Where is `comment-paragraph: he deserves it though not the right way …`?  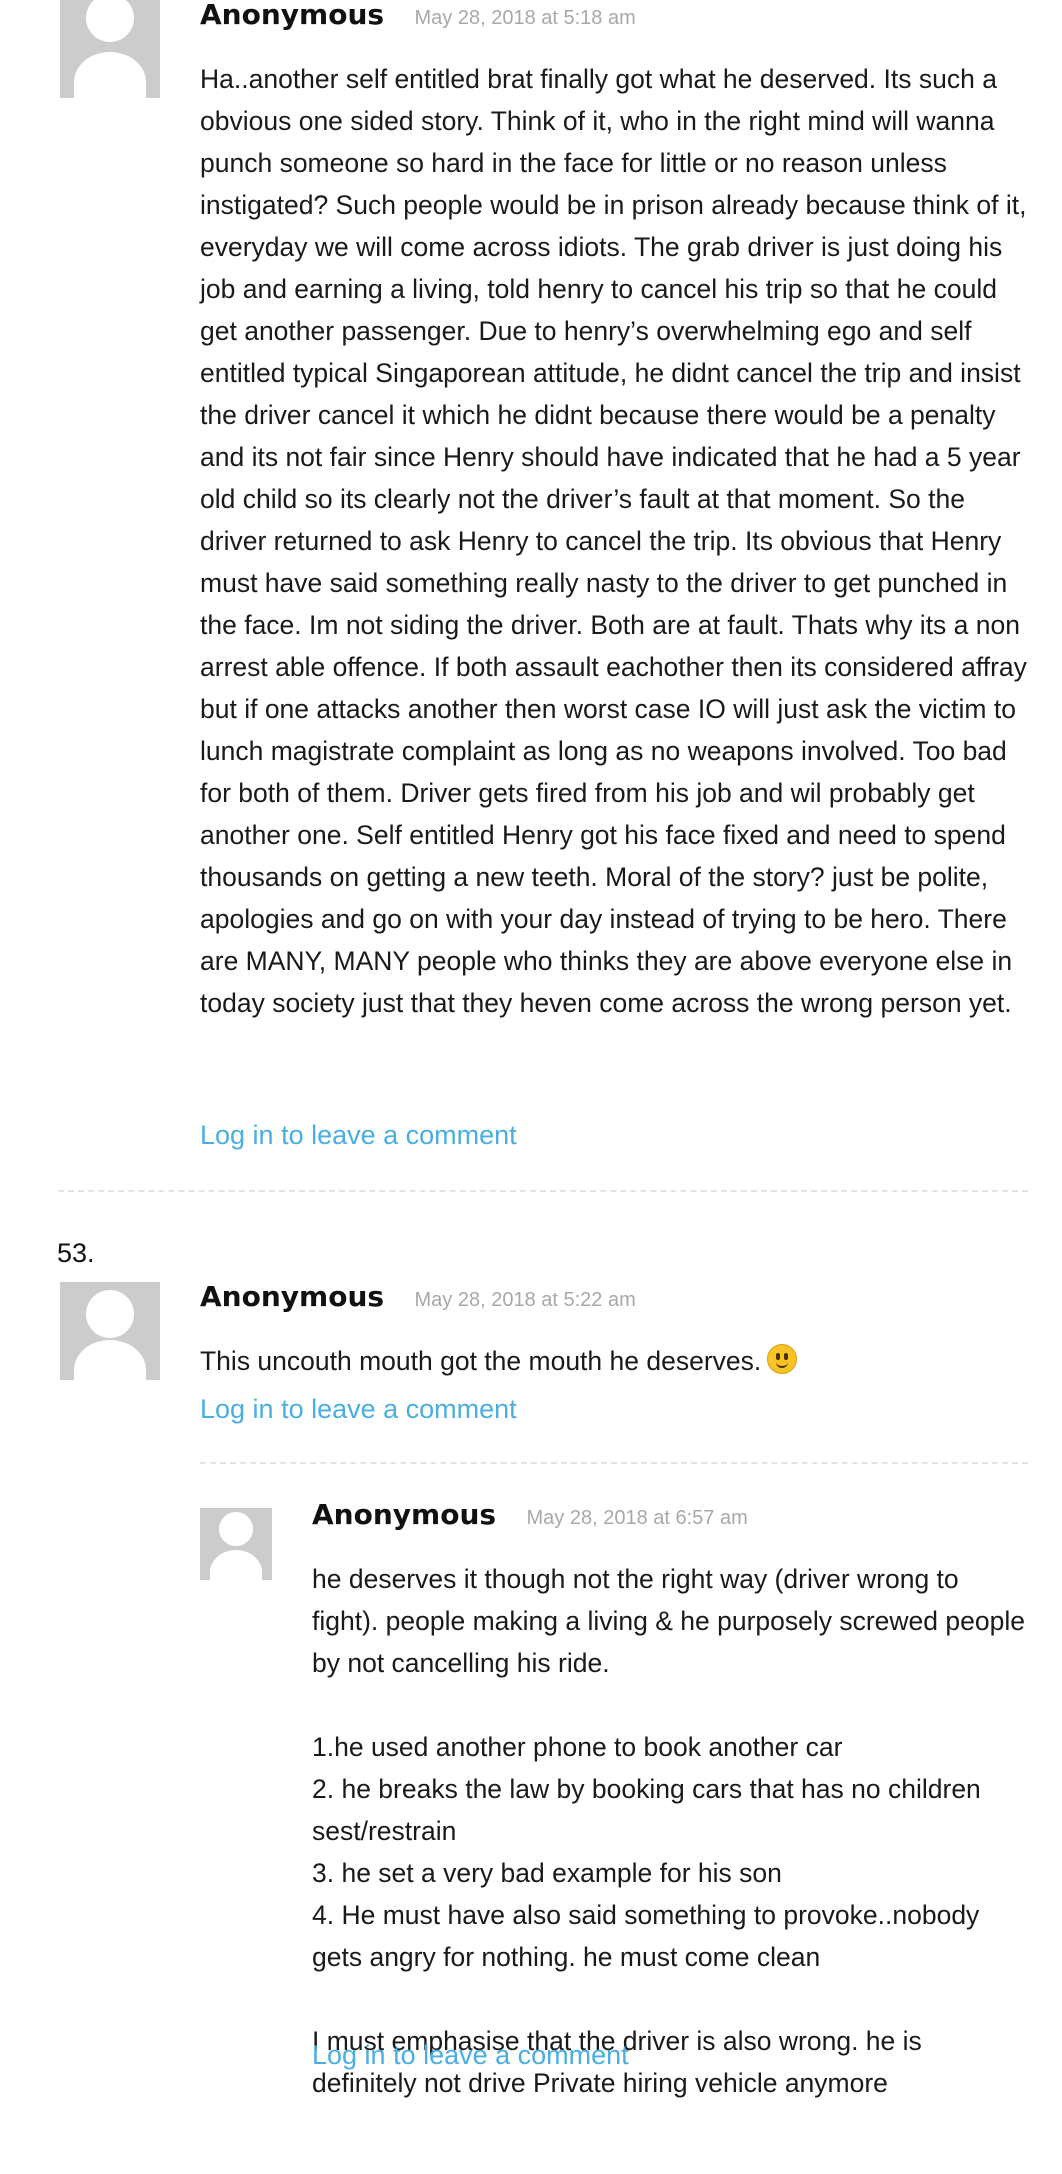 comment-paragraph: he deserves it though not the right way … is located at coordinates (668, 1621).